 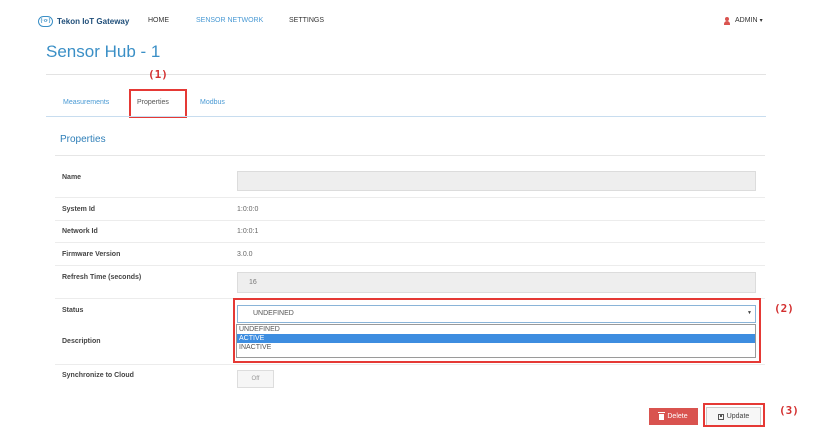 I want to click on tab-underline, so click(x=406, y=116).